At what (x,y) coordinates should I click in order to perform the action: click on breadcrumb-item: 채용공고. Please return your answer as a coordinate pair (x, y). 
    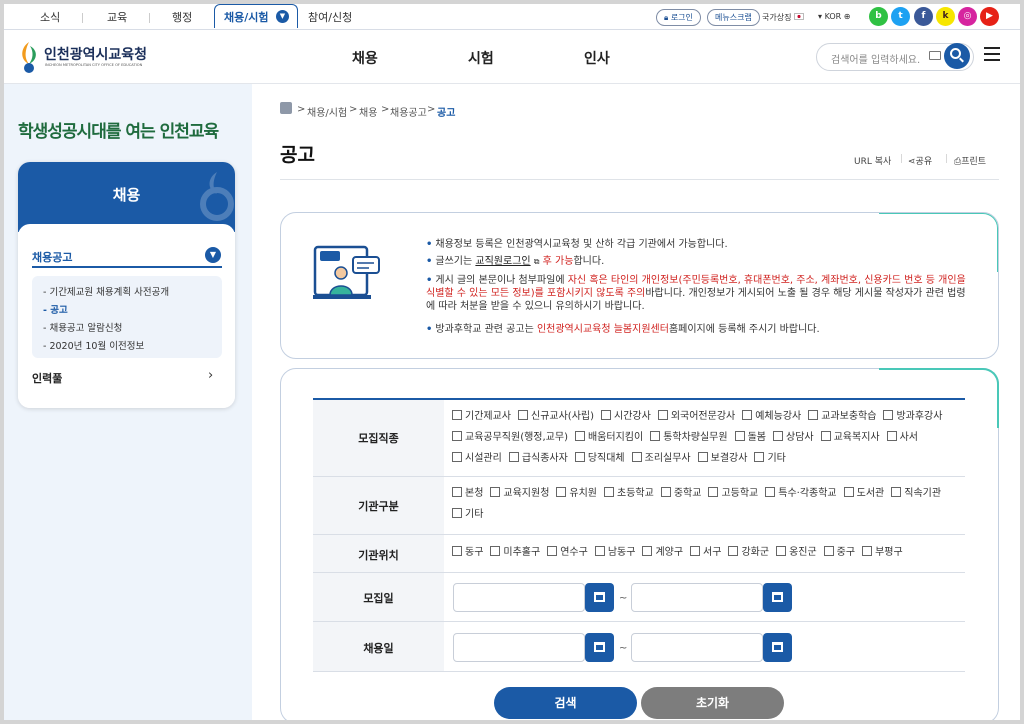
    Looking at the image, I should click on (408, 111).